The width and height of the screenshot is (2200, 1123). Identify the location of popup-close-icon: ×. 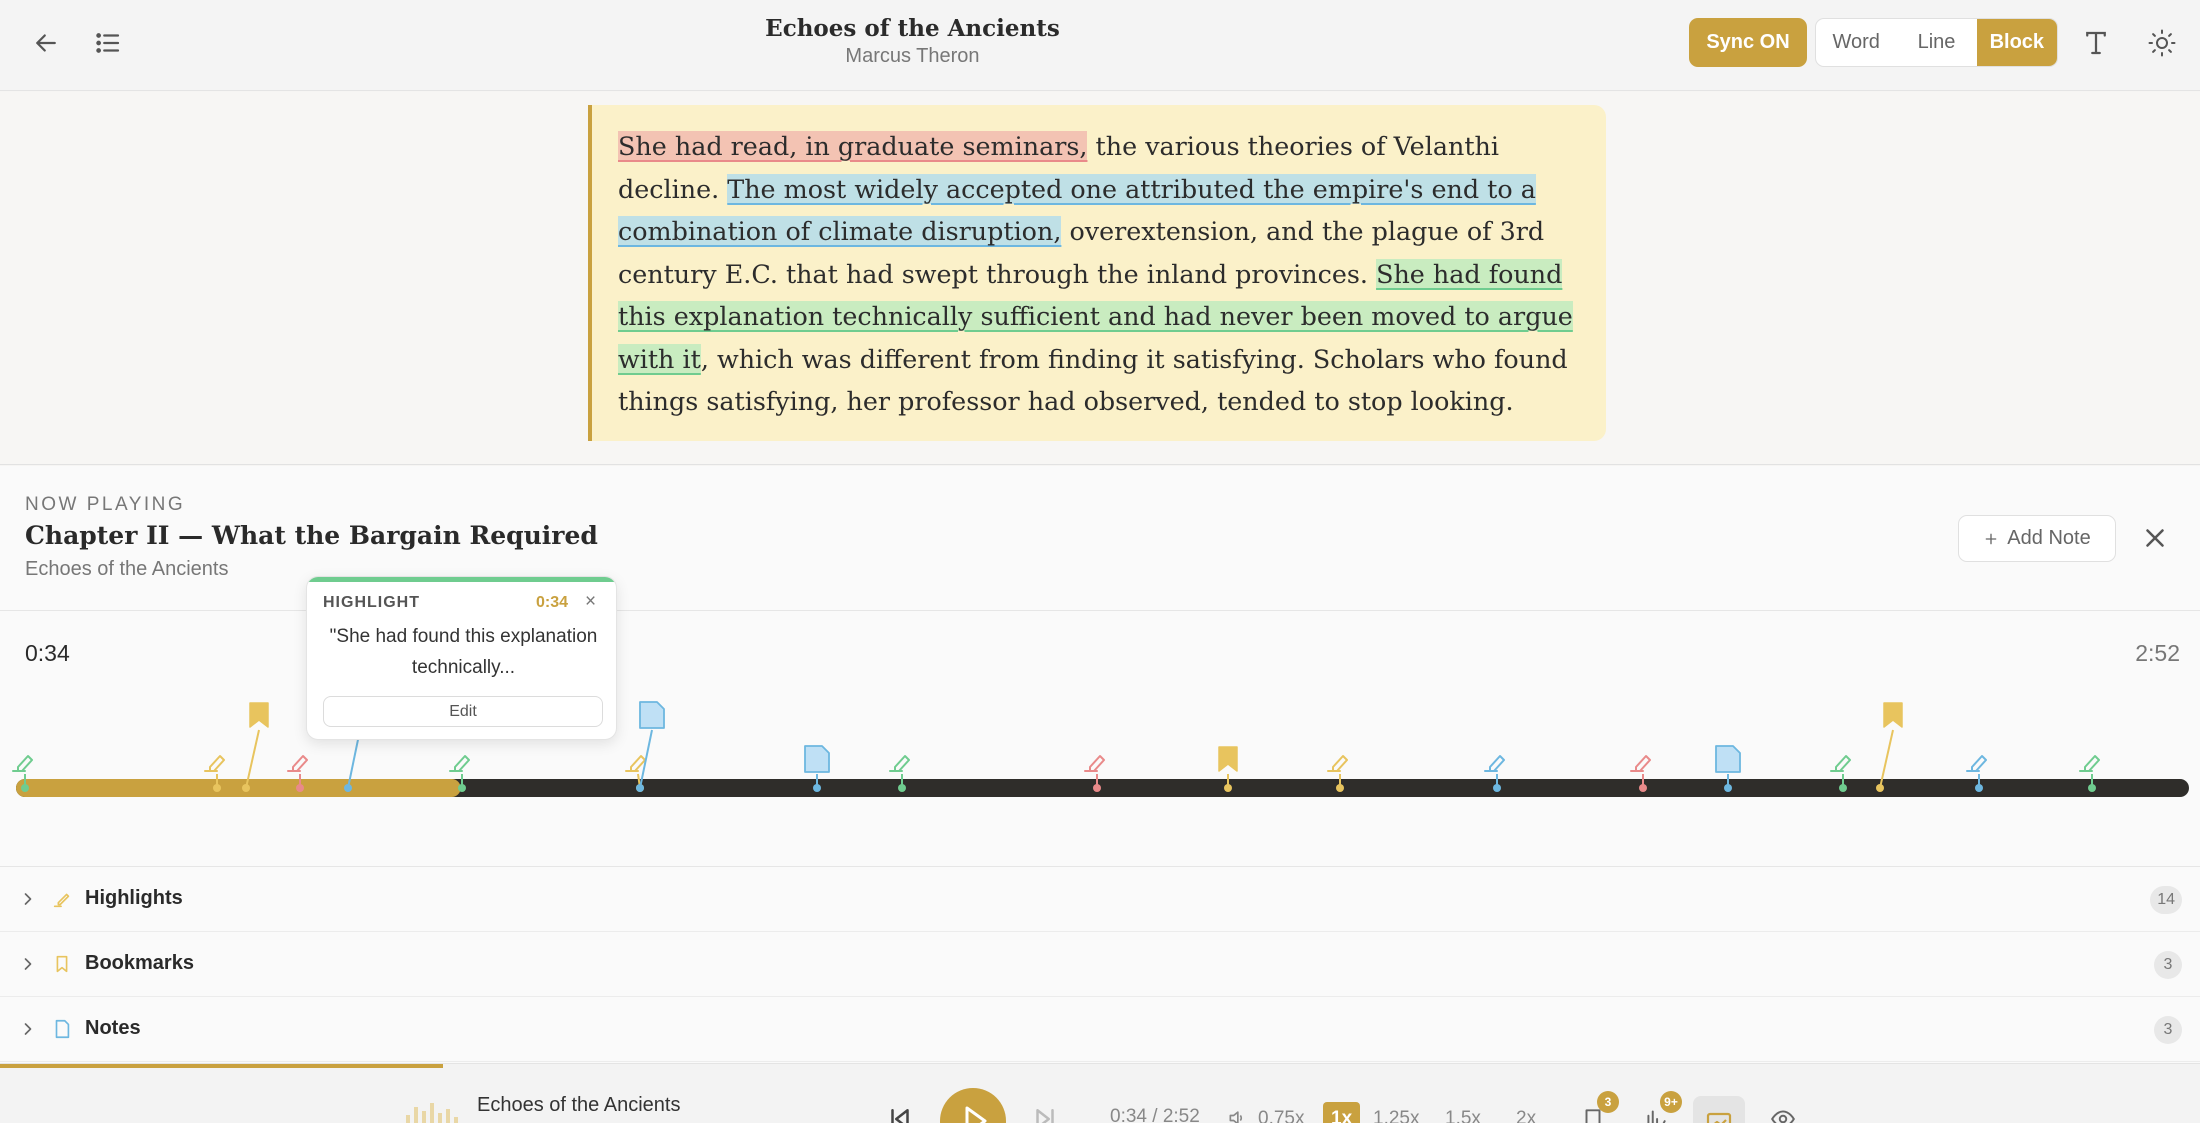
(590, 602).